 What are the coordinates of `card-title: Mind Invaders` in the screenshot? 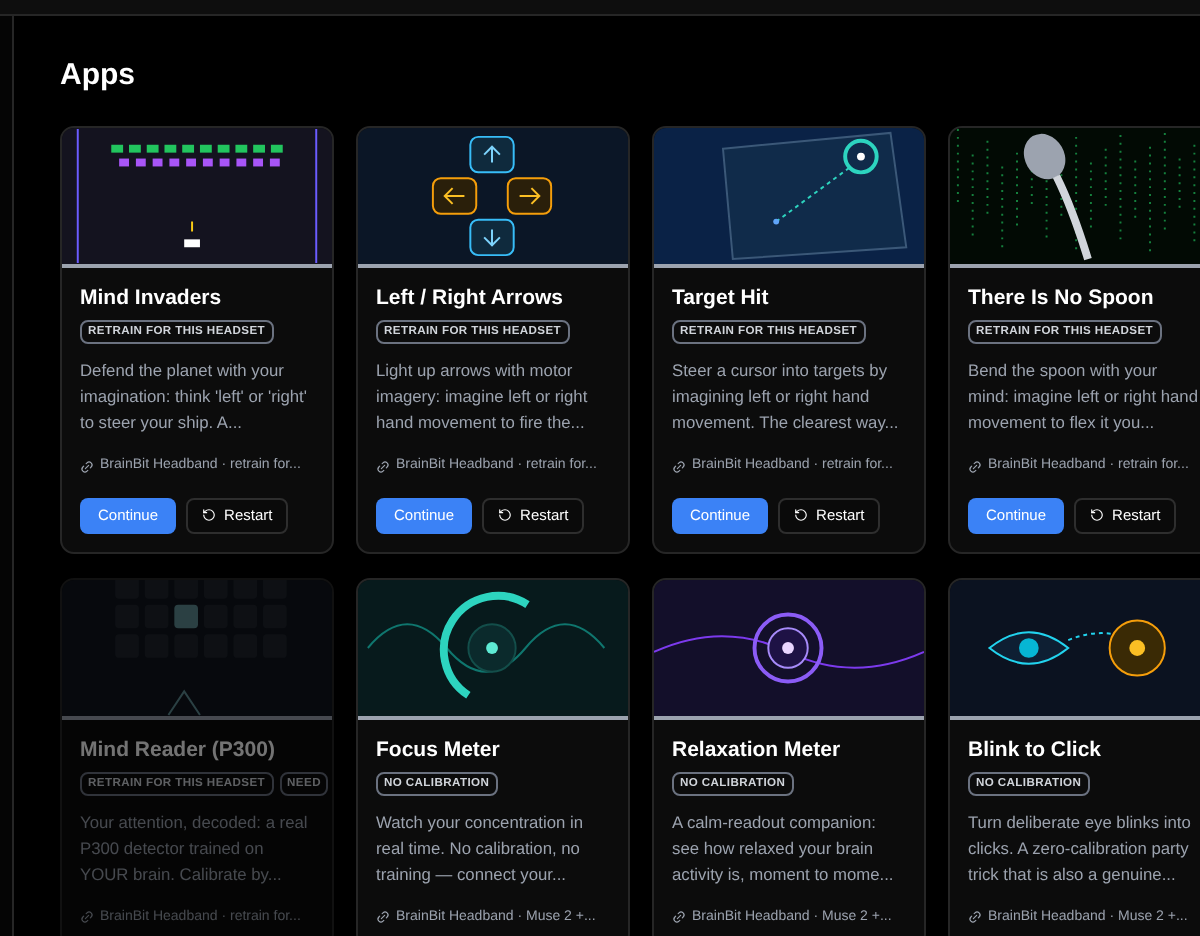 It's located at (152, 298).